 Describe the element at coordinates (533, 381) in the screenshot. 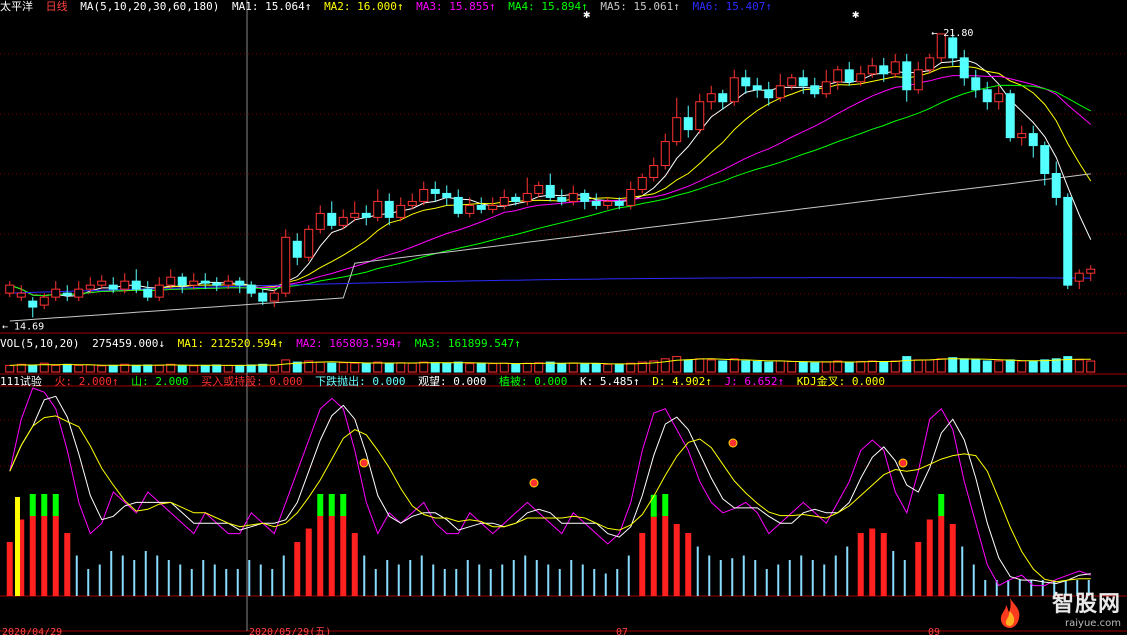

I see `ind-vegetation: 植被: 0.000` at that location.